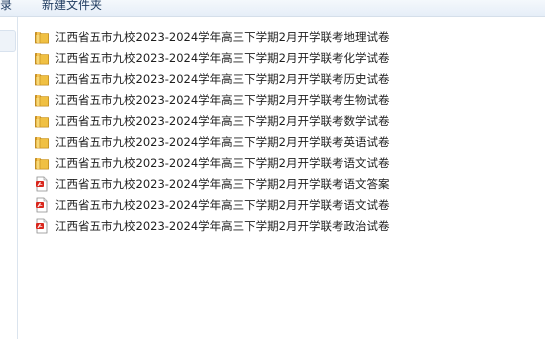  I want to click on file-item: 江西省五市九校2023-2024学年高三下学期2月开学联考语文答案, so click(224, 184).